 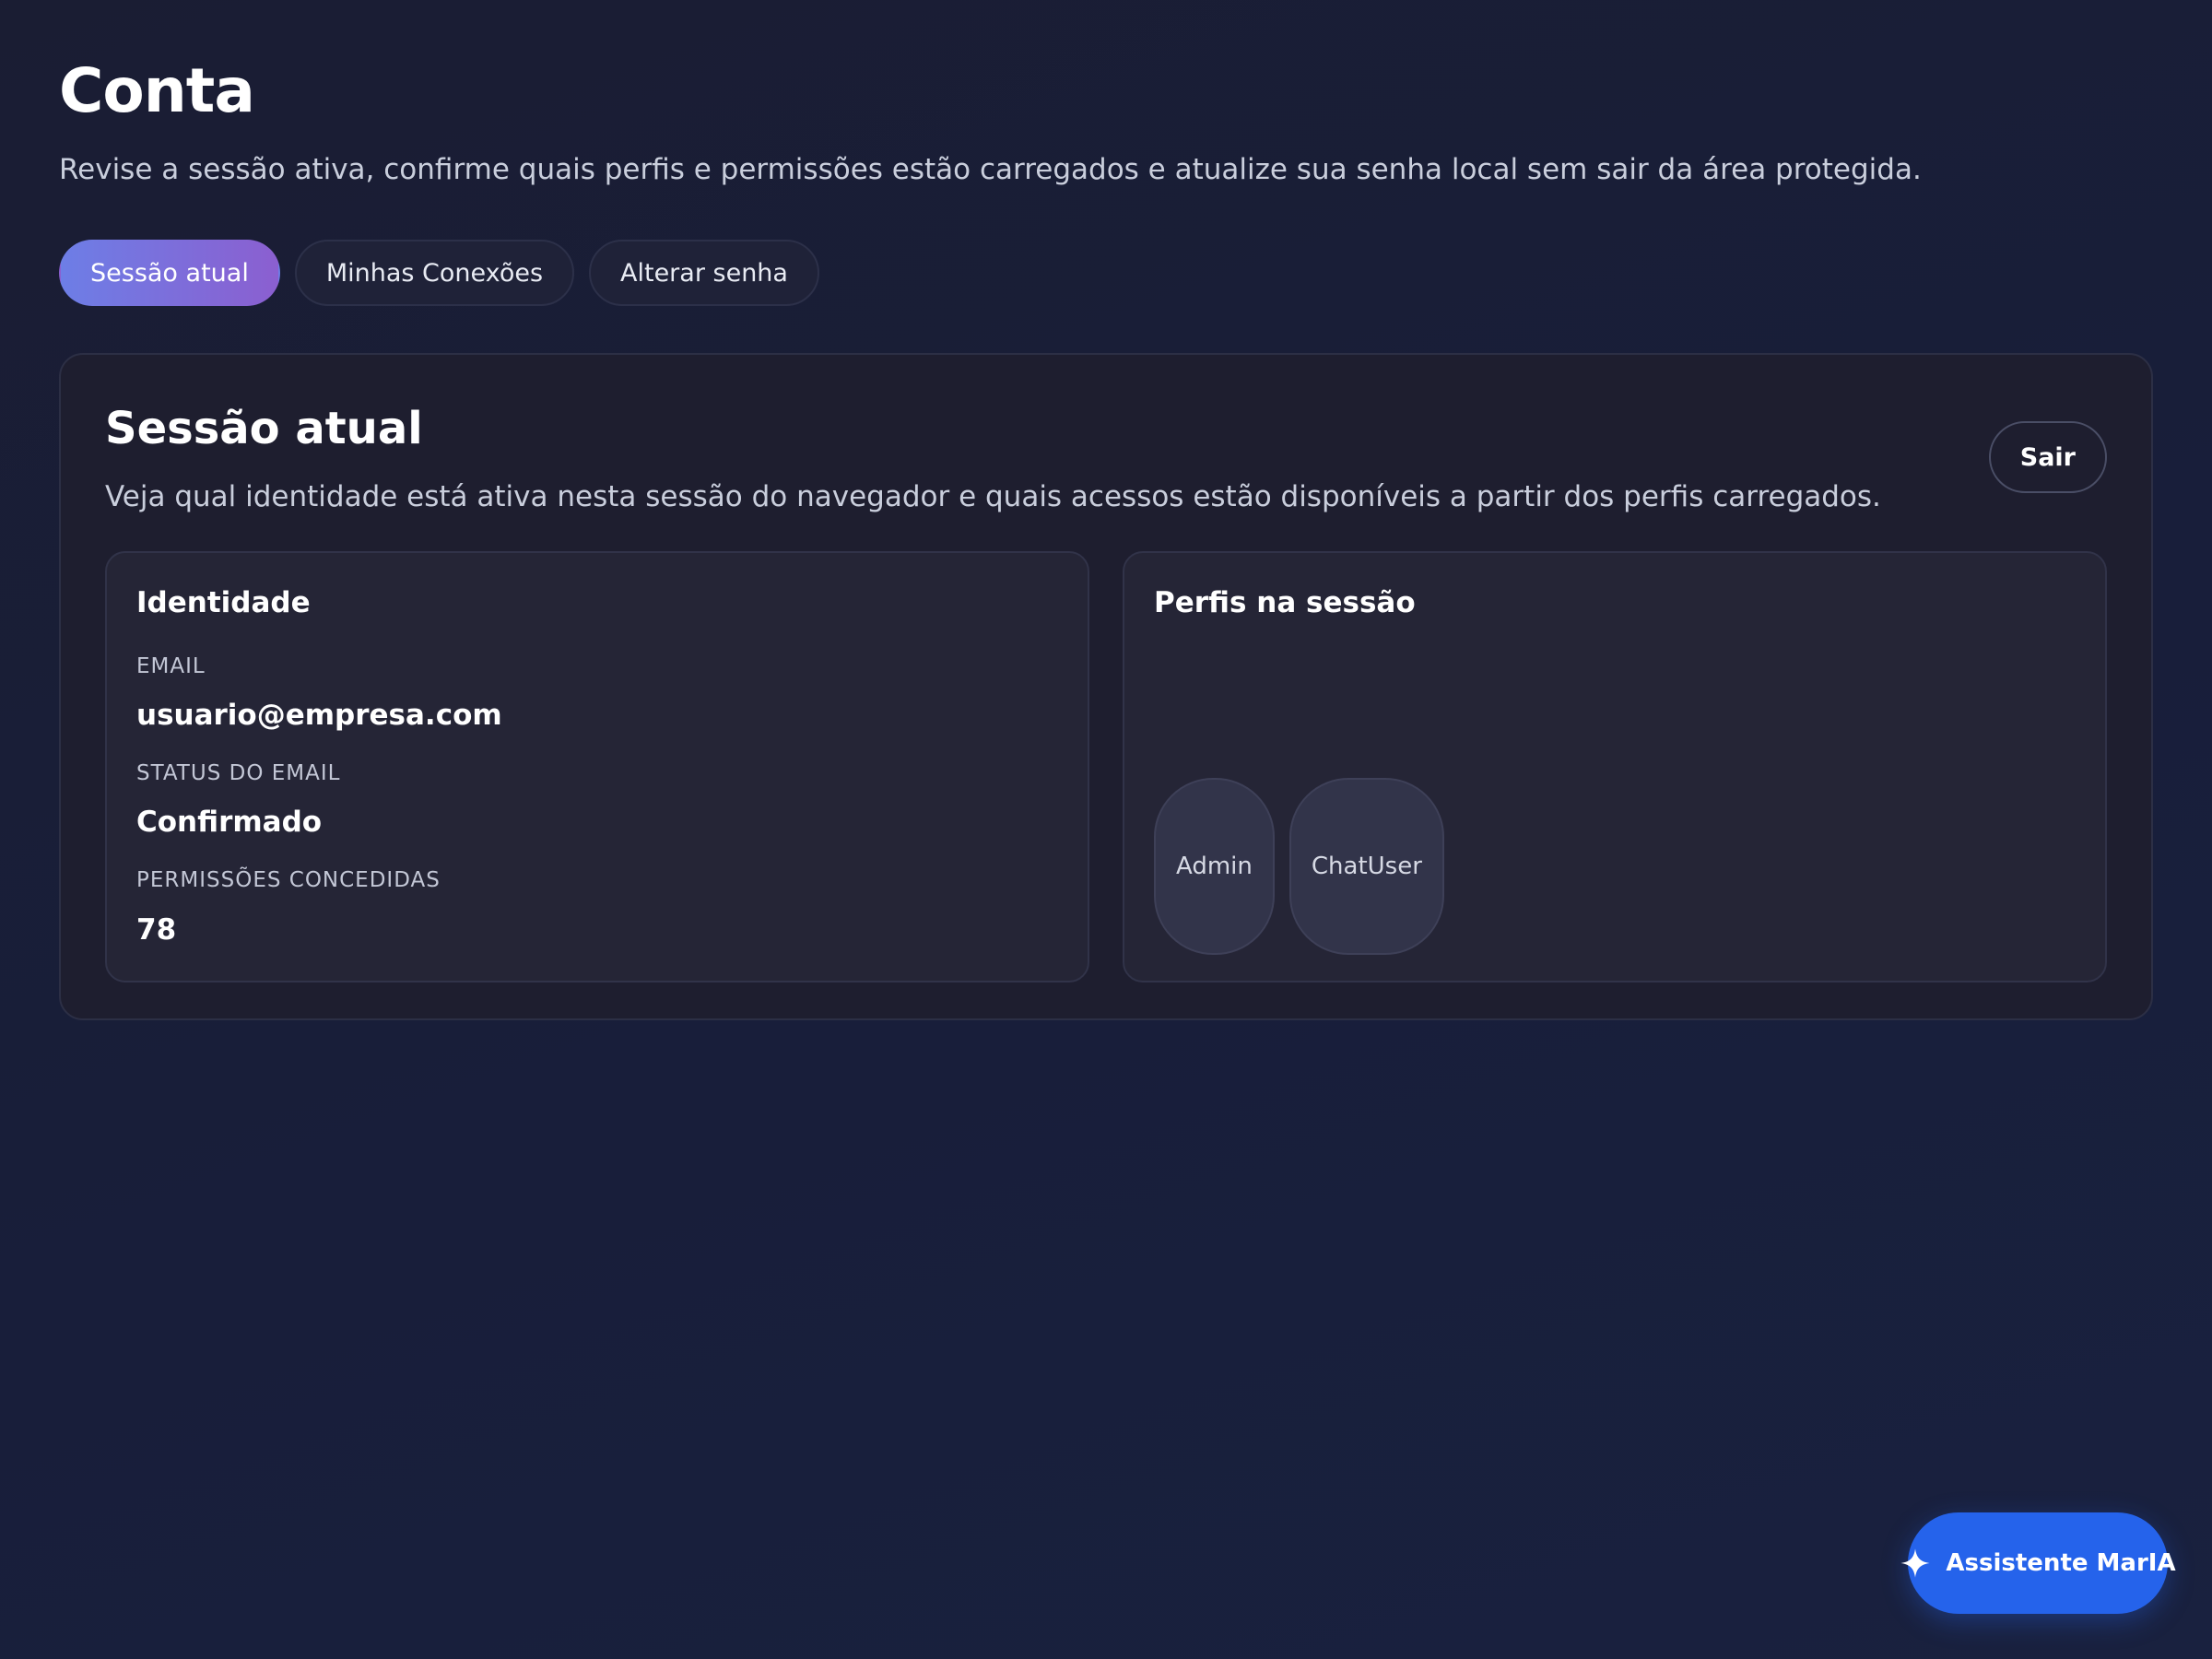 What do you see at coordinates (288, 880) in the screenshot?
I see `permissions-label: PERMISSÕES CONCEDIDAS` at bounding box center [288, 880].